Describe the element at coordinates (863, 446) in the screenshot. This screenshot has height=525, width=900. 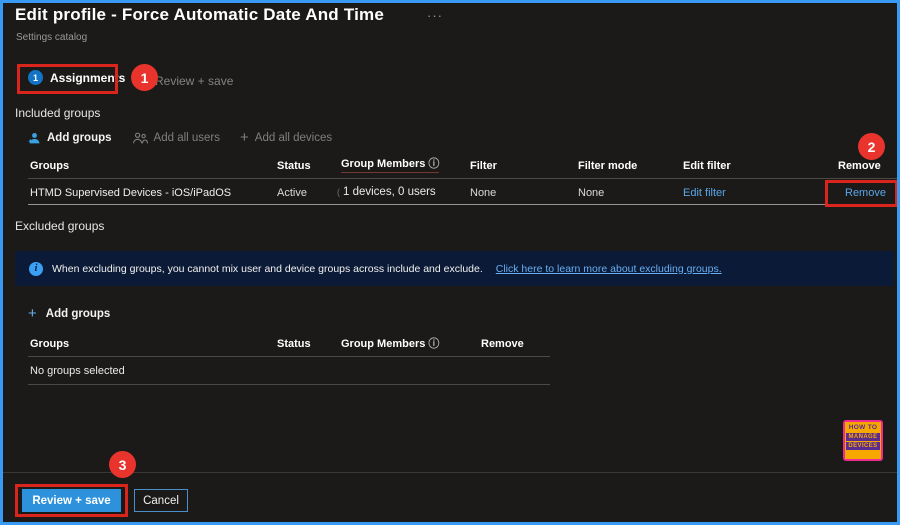
I see `htmd-logo-line3: DEVICES` at that location.